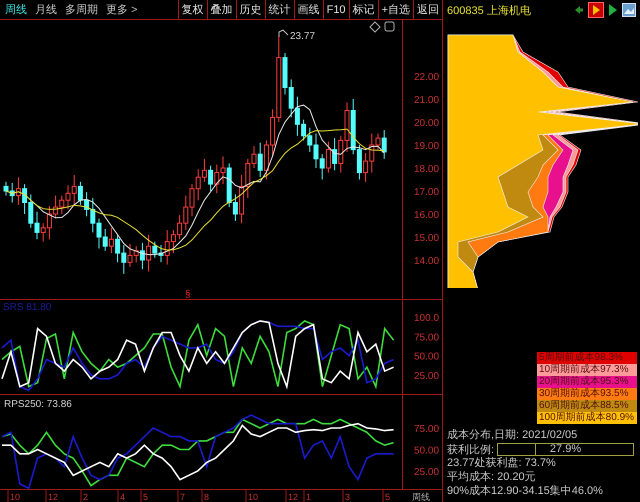 The width and height of the screenshot is (640, 502). I want to click on indicator-label: SRS 81.80, so click(27, 307).